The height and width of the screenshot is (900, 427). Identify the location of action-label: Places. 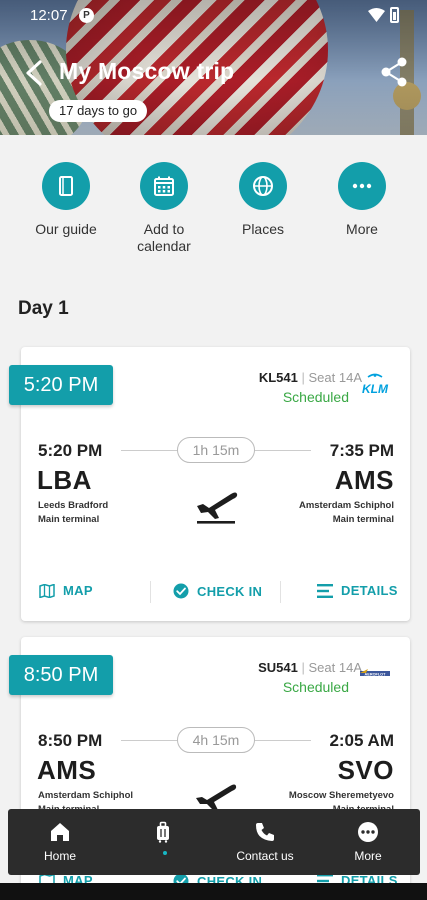
(263, 229).